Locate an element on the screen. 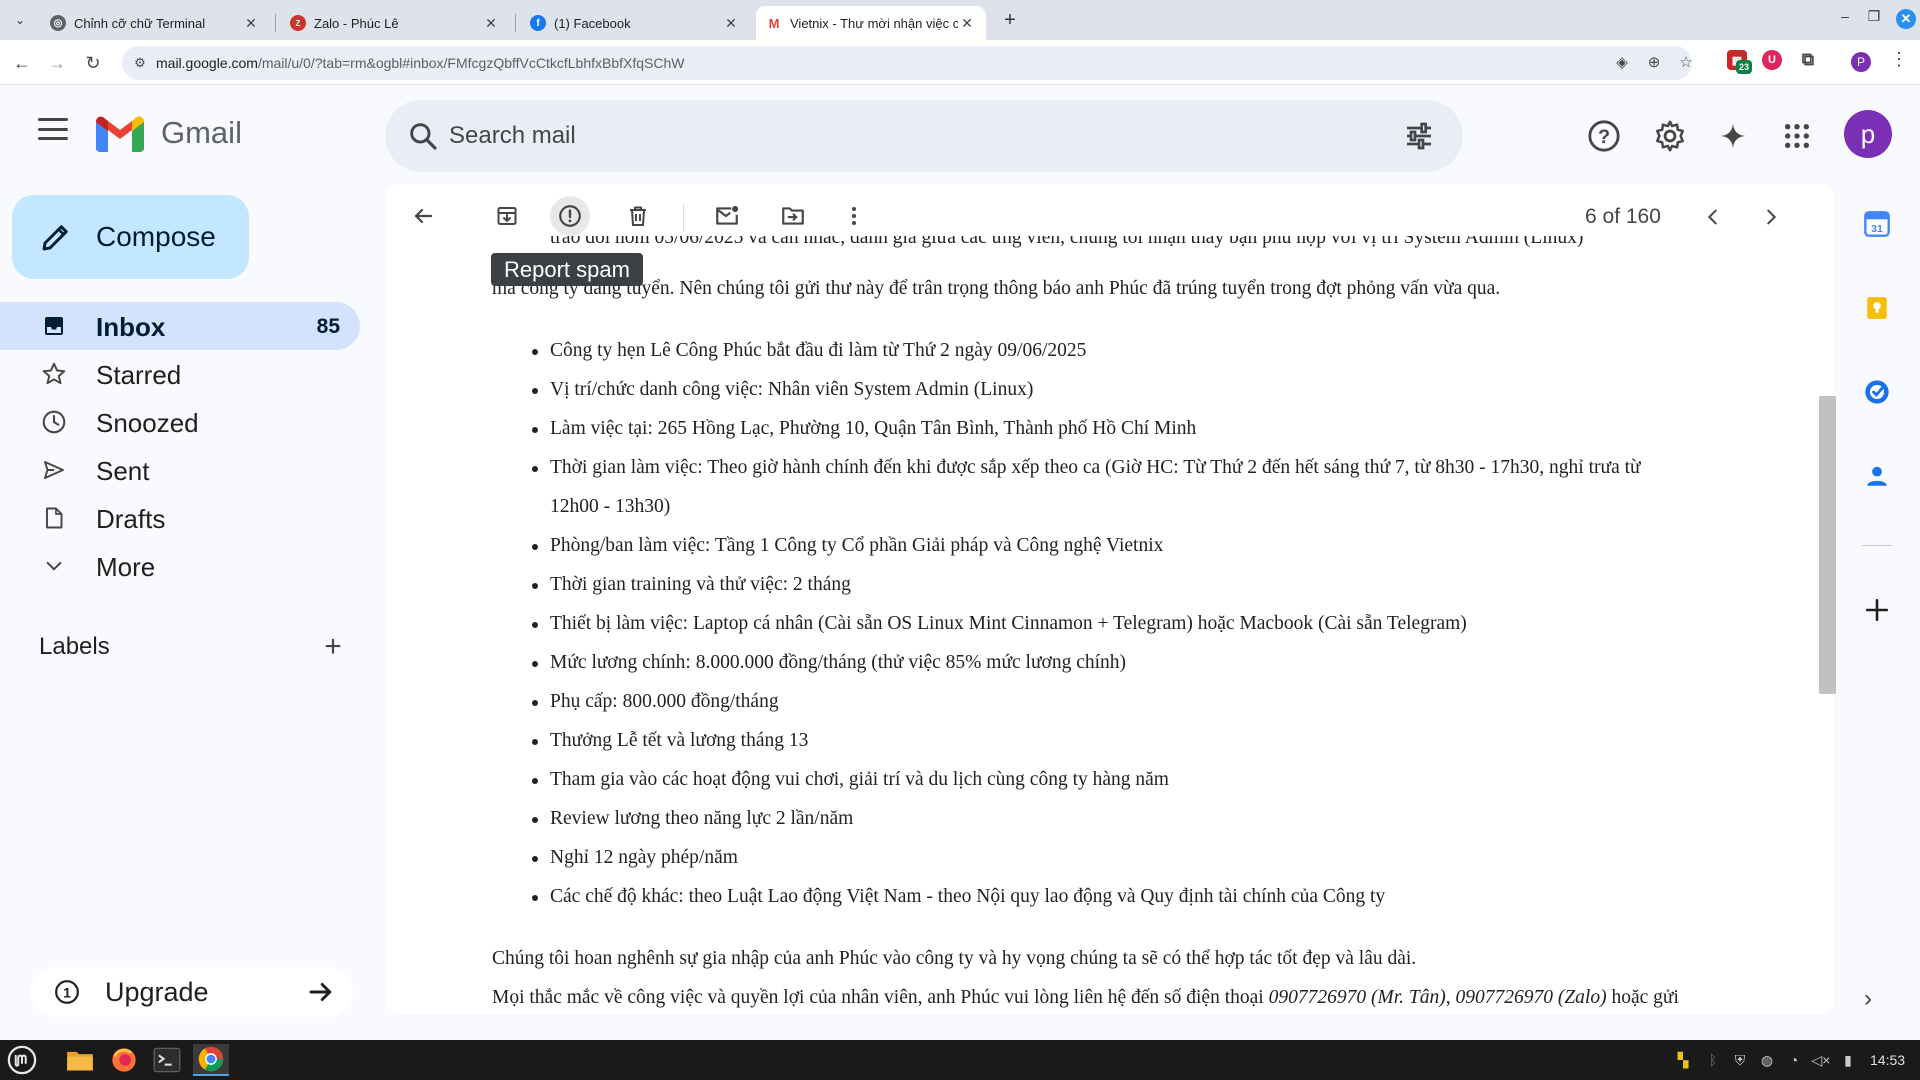 This screenshot has height=1080, width=1920. reload-button: ↻ is located at coordinates (93, 63).